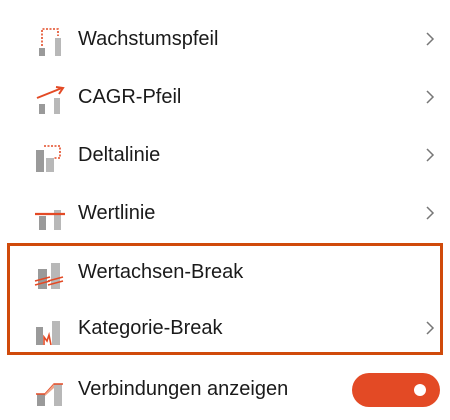  Describe the element at coordinates (148, 39) in the screenshot. I see `menu-item-label: Wachstumspfeil` at that location.